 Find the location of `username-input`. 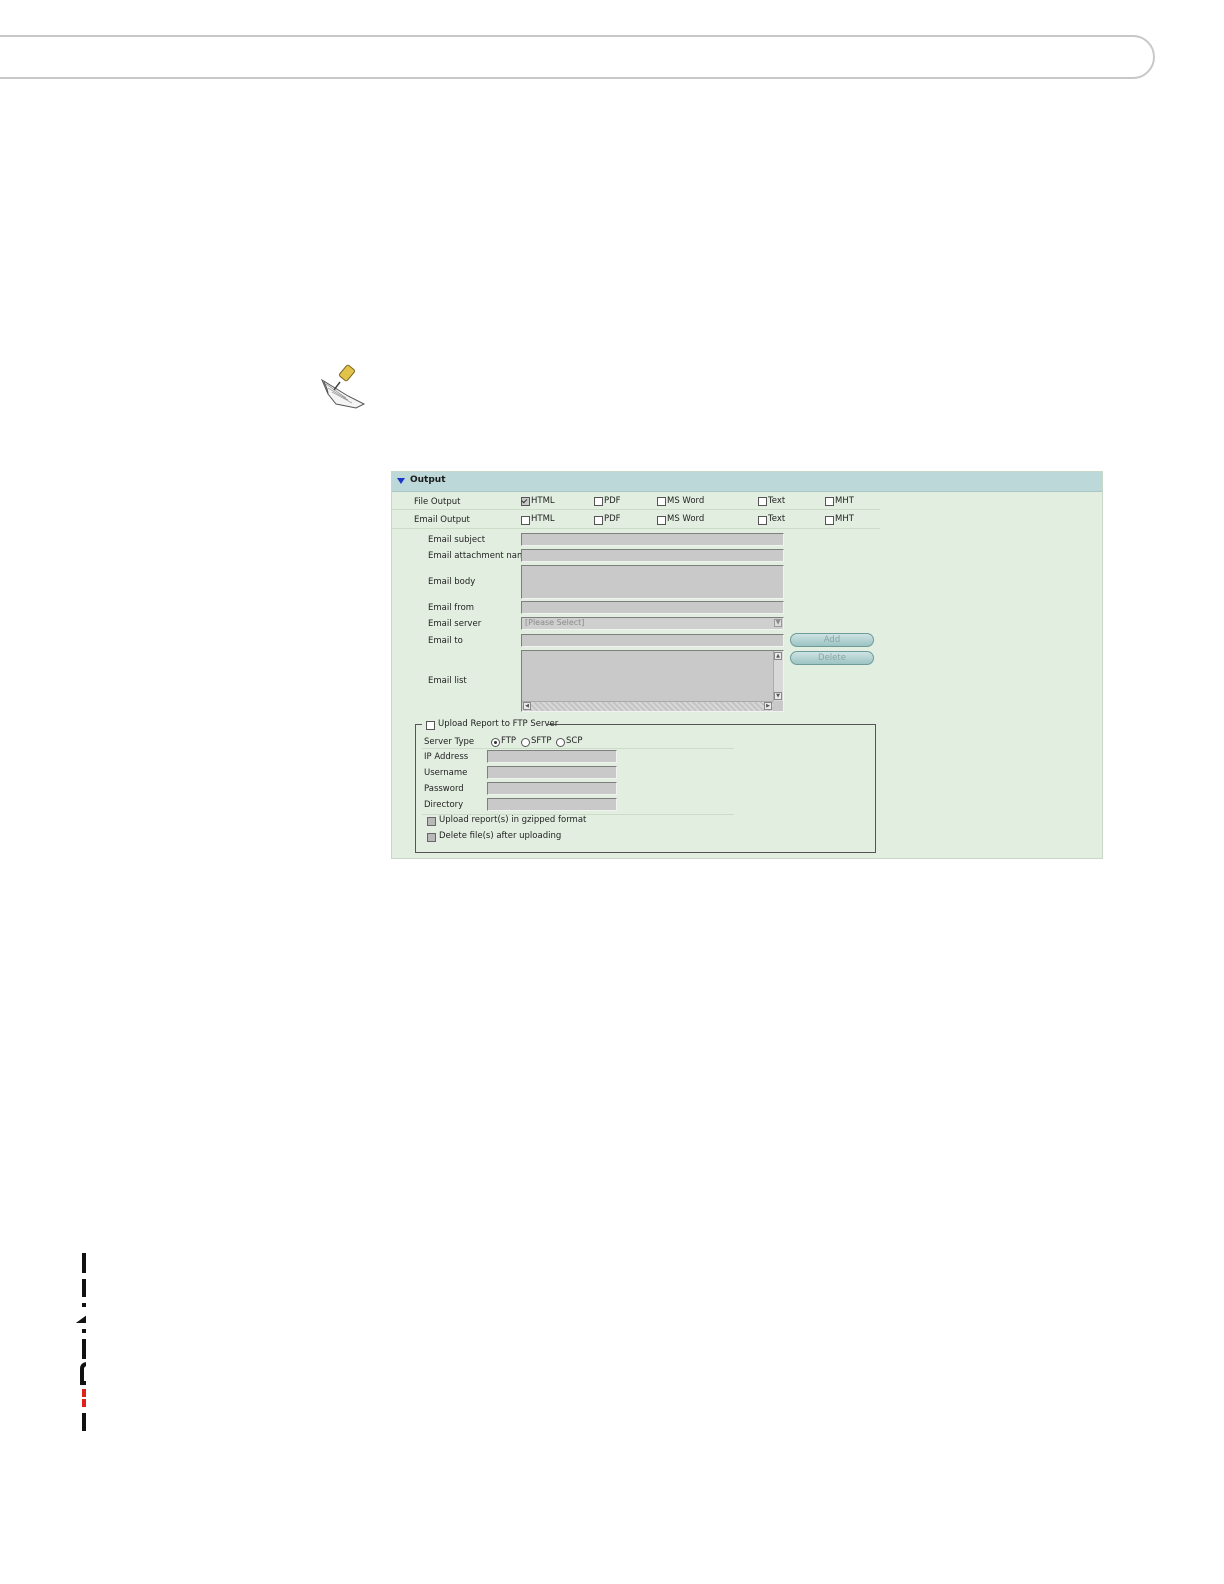

username-input is located at coordinates (552, 772).